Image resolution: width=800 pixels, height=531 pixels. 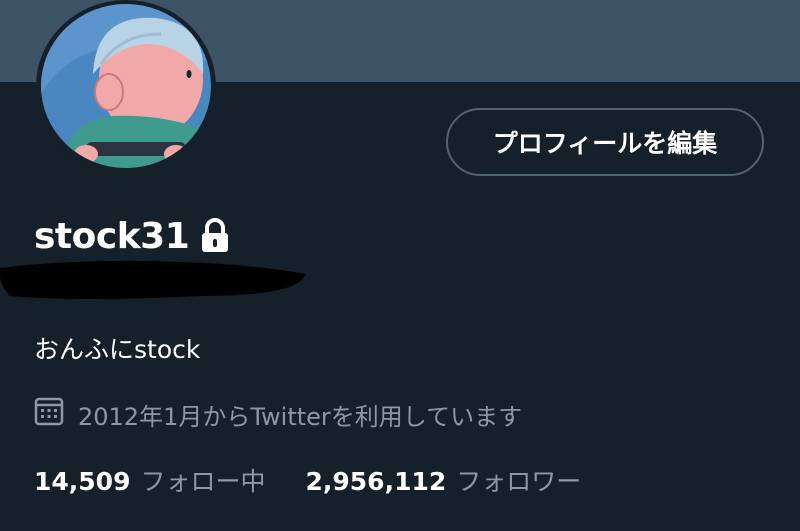 I want to click on display-name: stock31, so click(x=112, y=236).